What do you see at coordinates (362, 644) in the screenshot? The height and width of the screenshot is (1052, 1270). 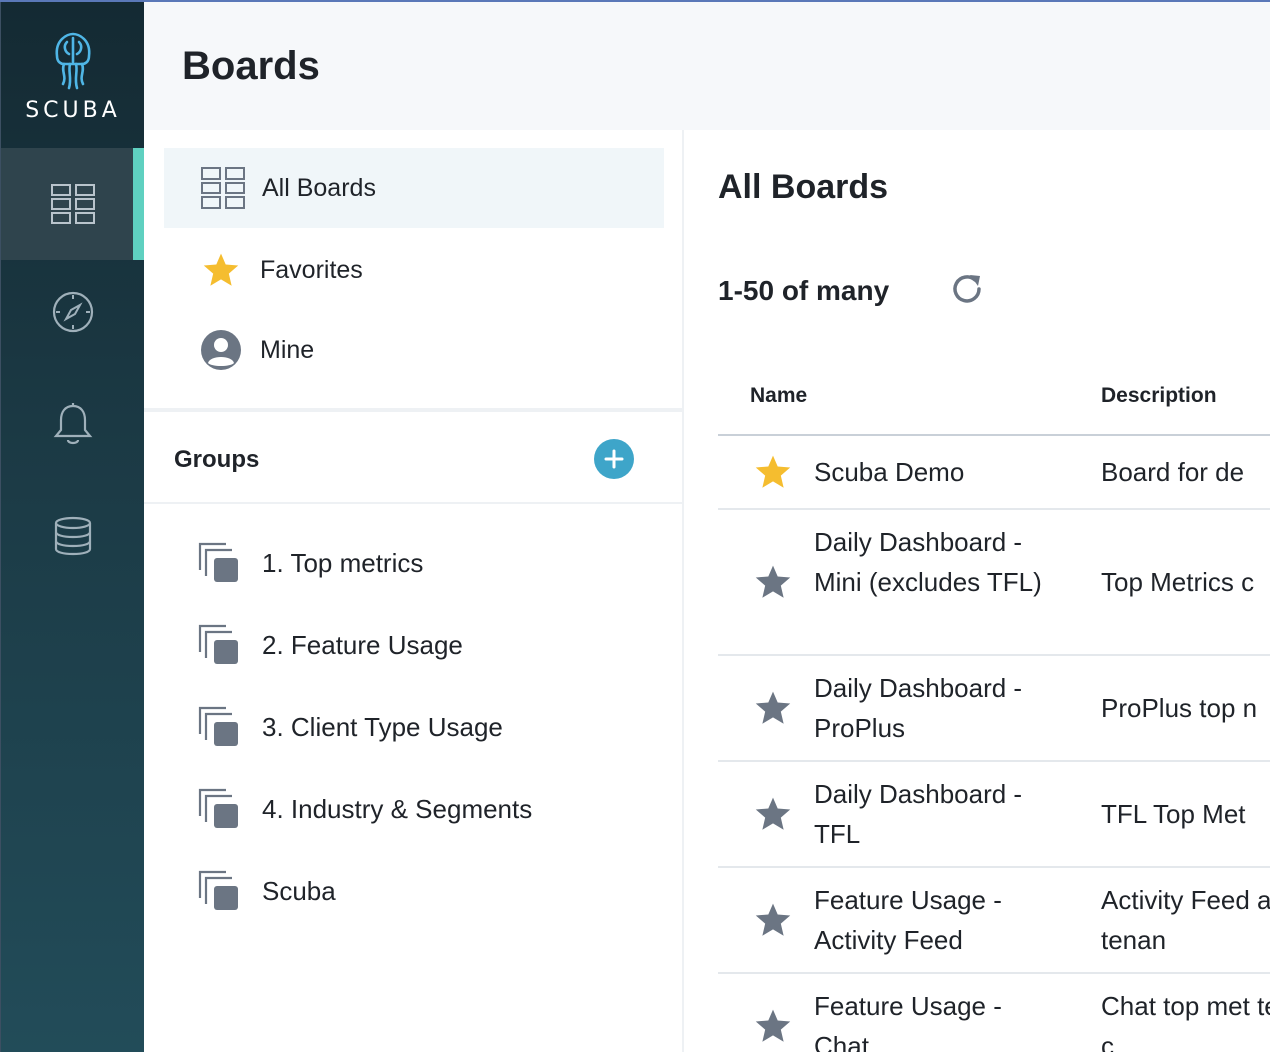 I see `group-label: 2. Feature Usage` at bounding box center [362, 644].